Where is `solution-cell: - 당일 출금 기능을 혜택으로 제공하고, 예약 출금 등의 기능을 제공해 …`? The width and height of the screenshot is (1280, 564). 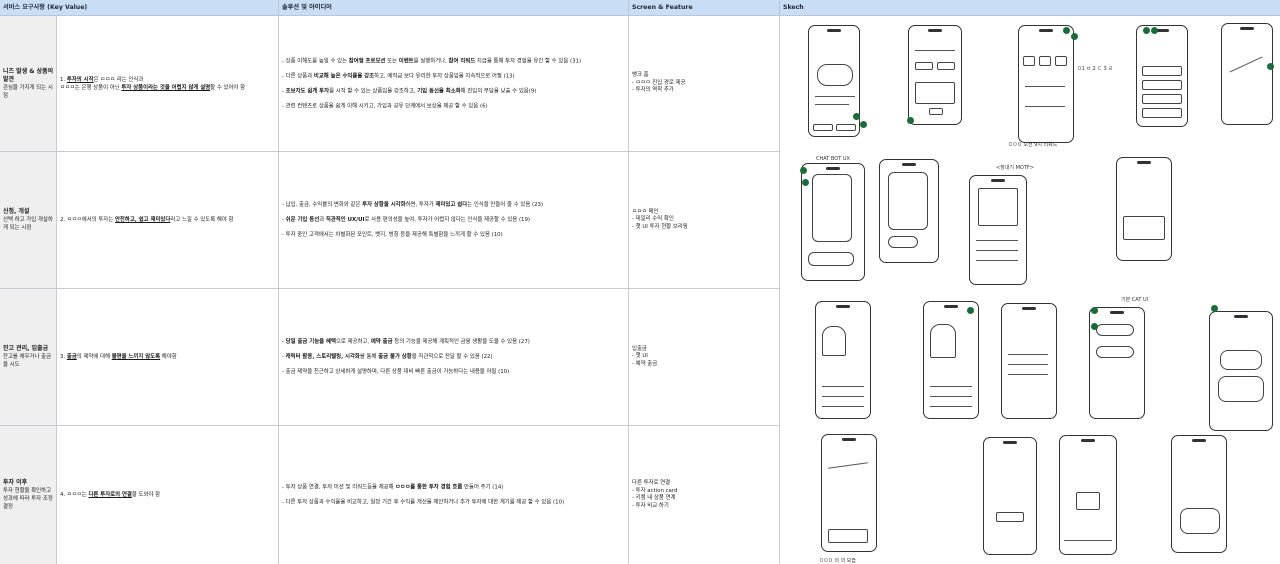
solution-cell: - 당일 출금 기능을 혜택으로 제공하고, 예약 출금 등의 기능을 제공해 … is located at coordinates (454, 357).